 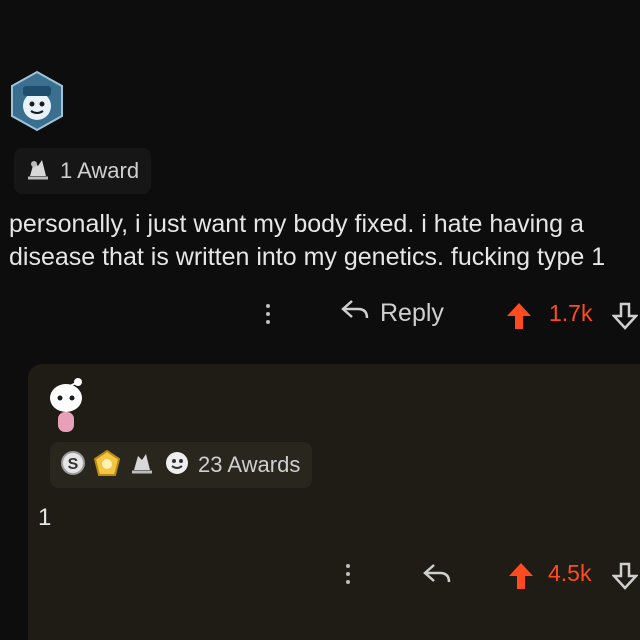 I want to click on reply-button: Reply, so click(x=392, y=313).